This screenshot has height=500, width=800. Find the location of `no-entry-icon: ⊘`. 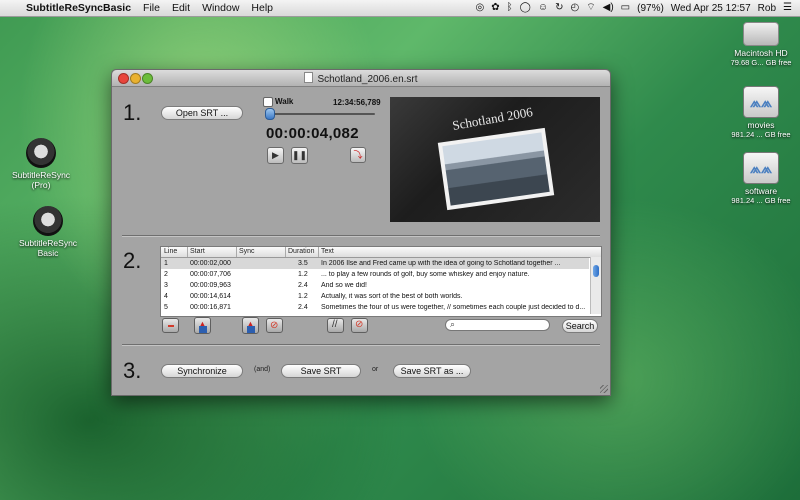

no-entry-icon: ⊘ is located at coordinates (274, 325).